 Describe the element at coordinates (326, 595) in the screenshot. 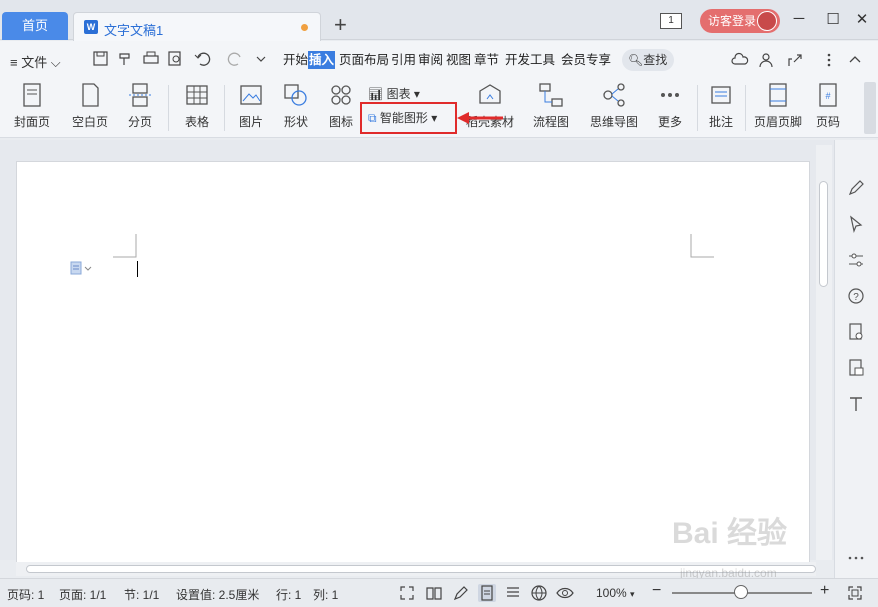

I see `status-column: 列: 1` at that location.